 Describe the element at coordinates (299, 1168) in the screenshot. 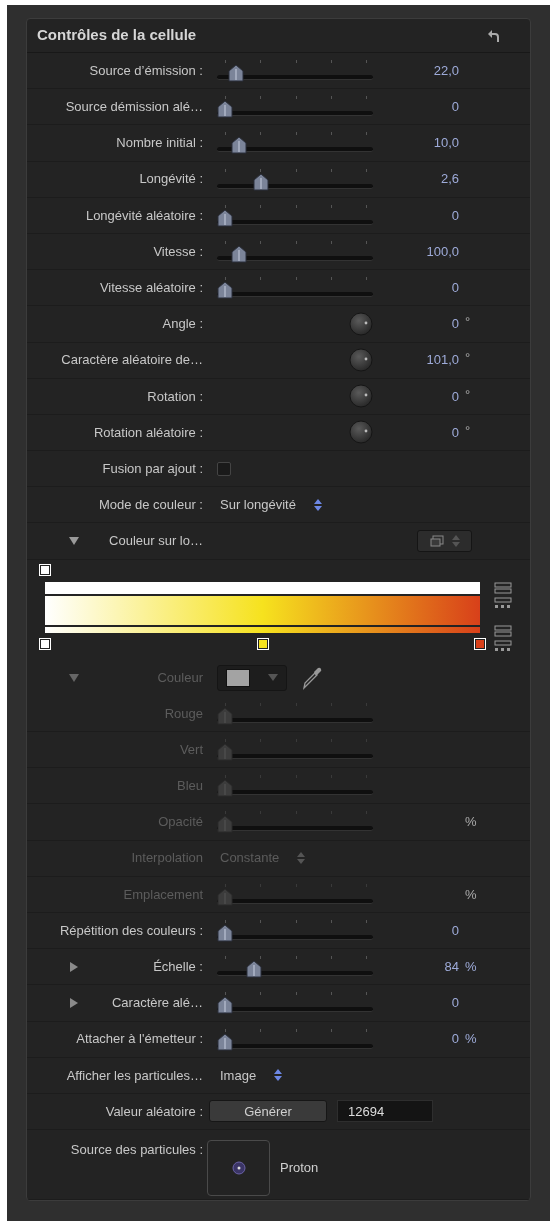

I see `source-name: Proton` at that location.